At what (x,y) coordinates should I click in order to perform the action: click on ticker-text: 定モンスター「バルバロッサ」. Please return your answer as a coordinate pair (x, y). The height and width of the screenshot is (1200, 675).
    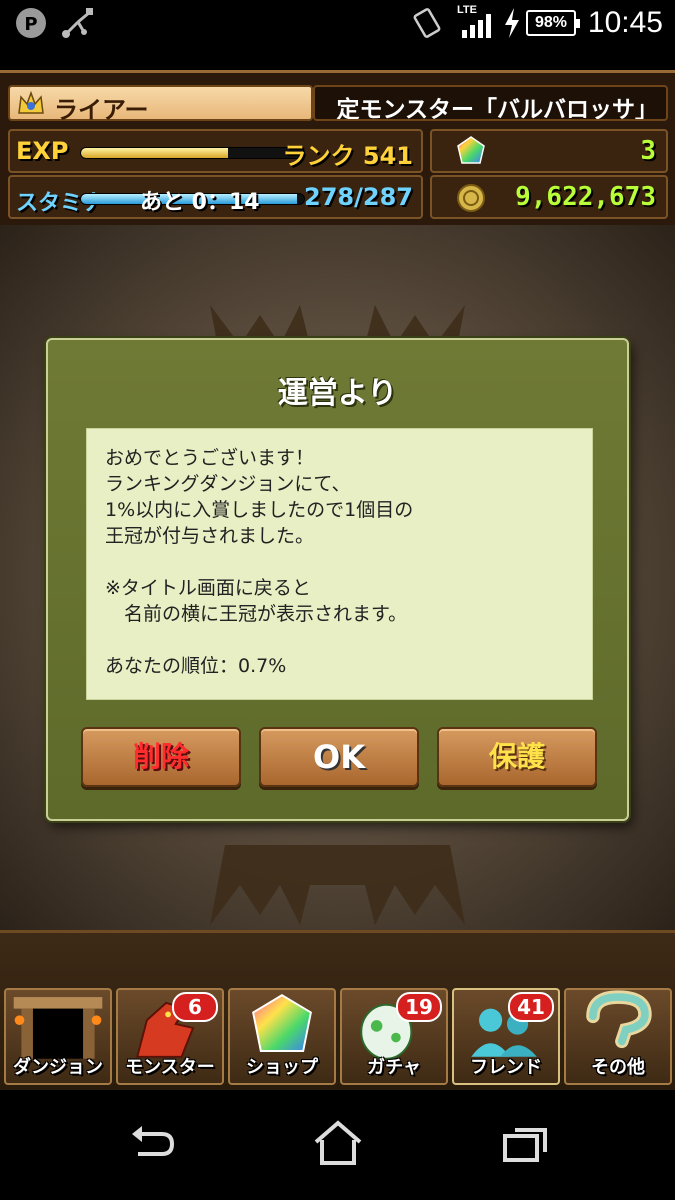
    Looking at the image, I should click on (497, 109).